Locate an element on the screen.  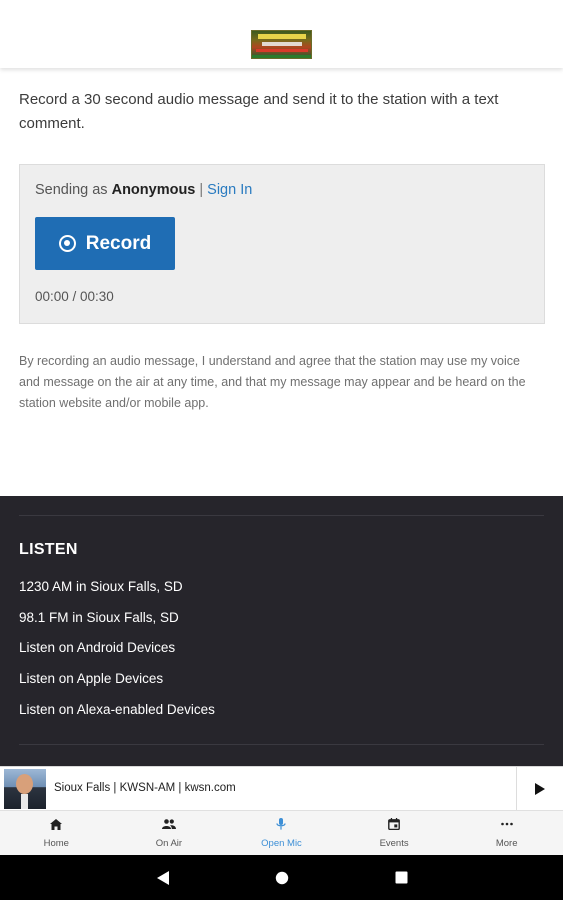
android-nav-bar is located at coordinates (281, 877).